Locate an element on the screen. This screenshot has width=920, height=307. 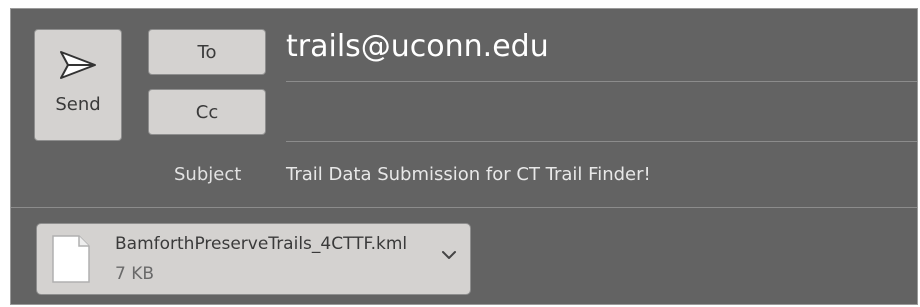
to-field: trails@uconn.edu is located at coordinates (417, 47).